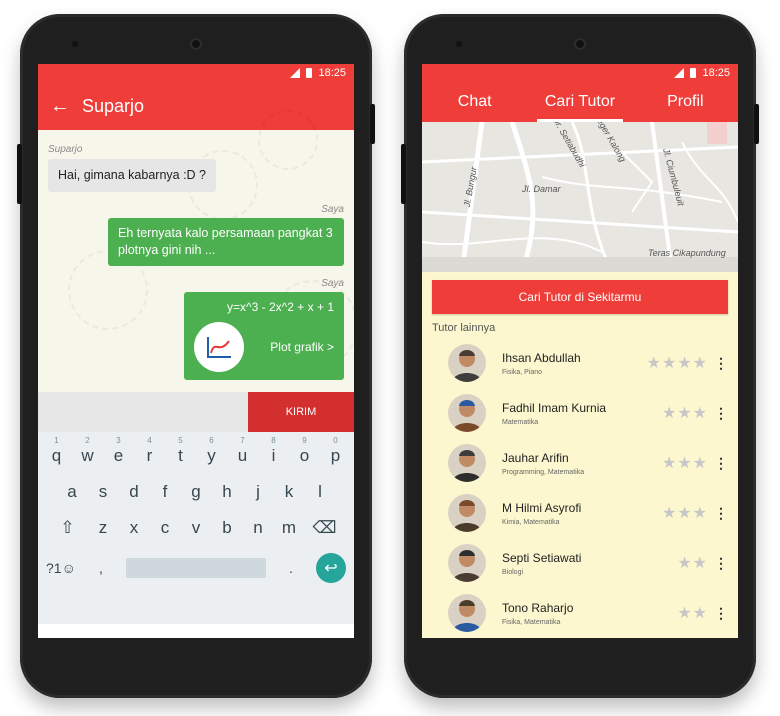  What do you see at coordinates (118, 451) in the screenshot?
I see `key-e: e3` at bounding box center [118, 451].